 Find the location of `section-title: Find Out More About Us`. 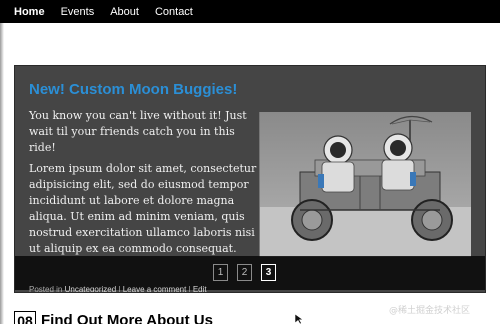

section-title: Find Out More About Us is located at coordinates (127, 318).